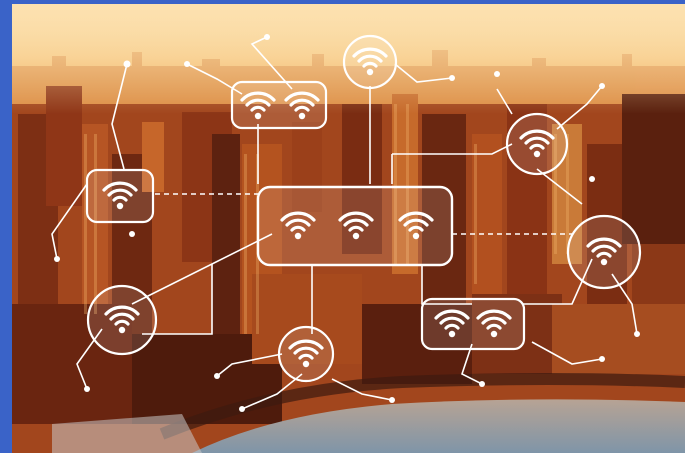 The image size is (685, 453). What do you see at coordinates (537, 144) in the screenshot?
I see `wifi-hub-right-top` at bounding box center [537, 144].